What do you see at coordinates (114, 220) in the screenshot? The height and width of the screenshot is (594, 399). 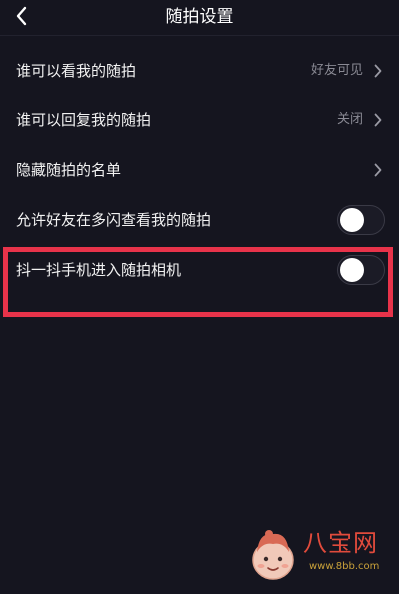 I see `setting-label: 允许好友在多闪查看我的随拍` at bounding box center [114, 220].